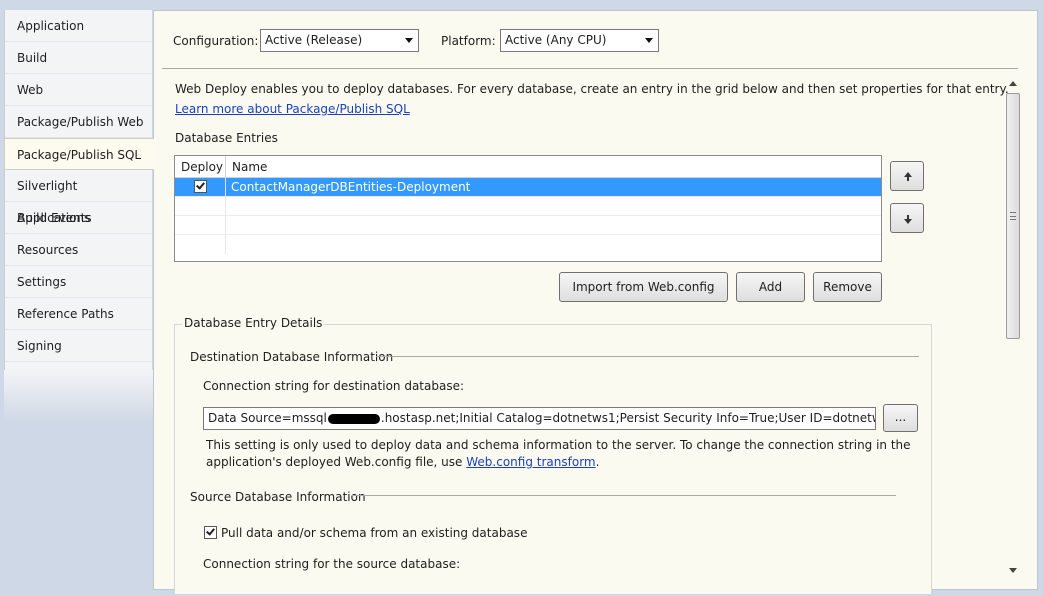 Image resolution: width=1043 pixels, height=596 pixels. I want to click on sidebar-item-build-events: Build Events, so click(78, 218).